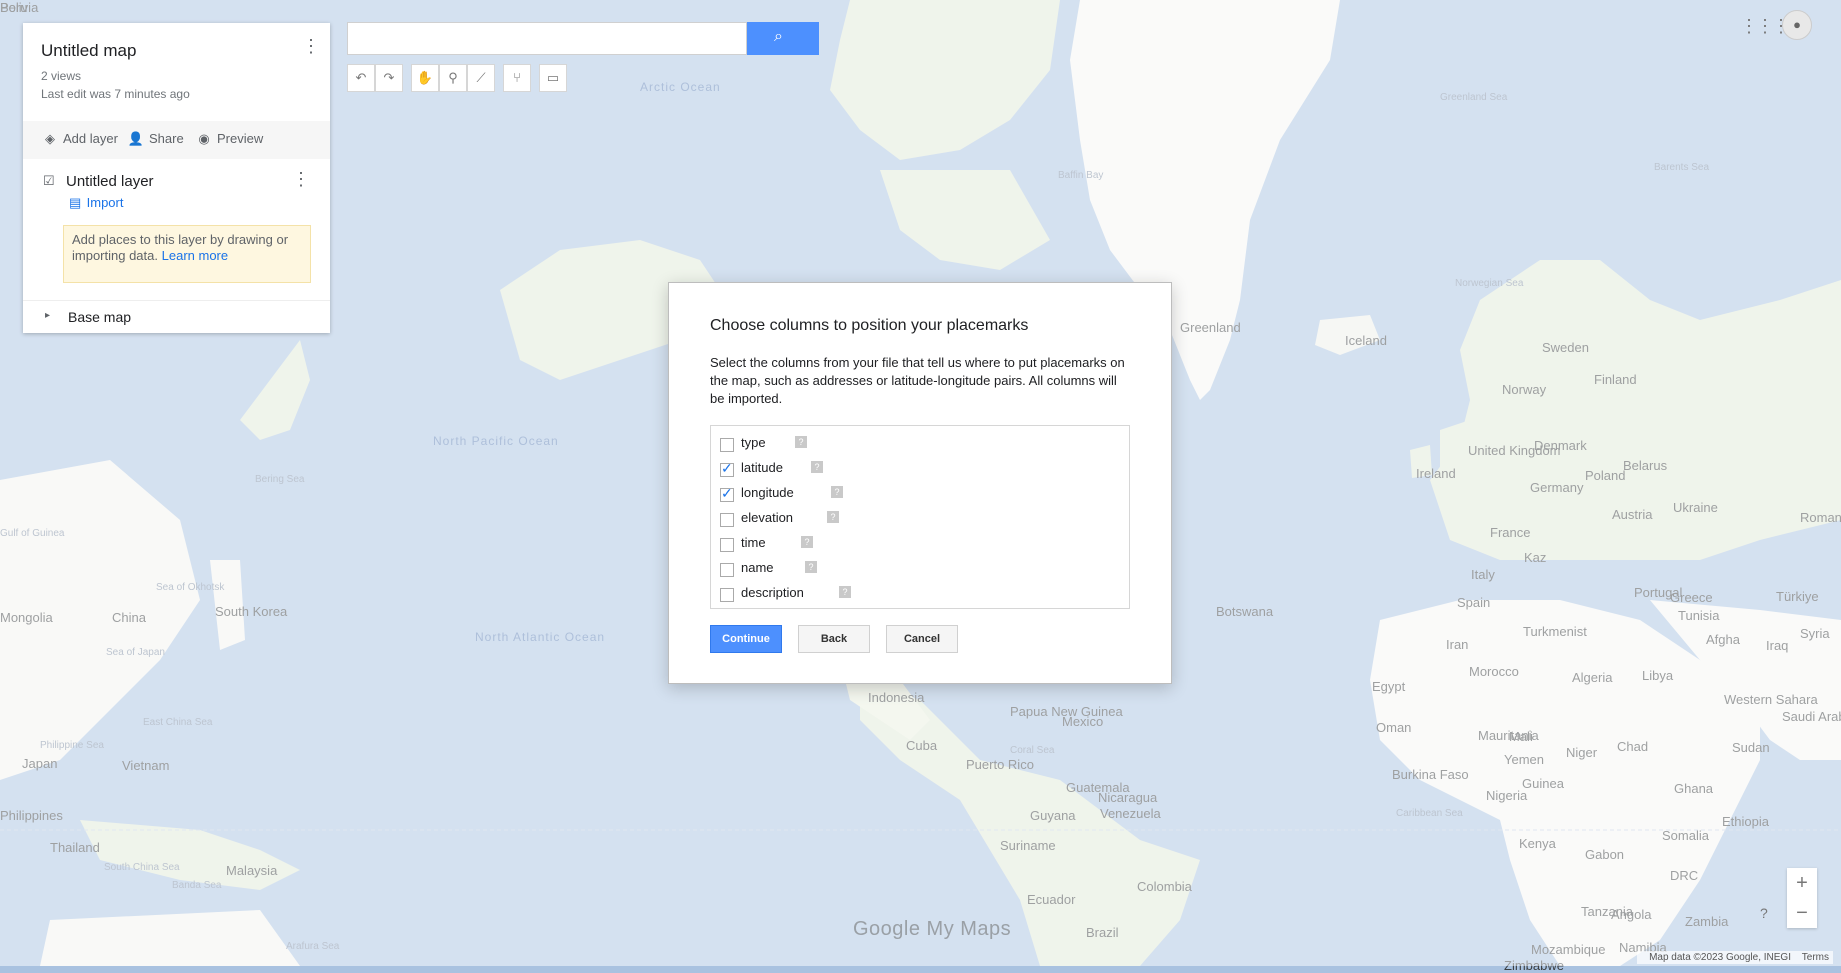 Image resolution: width=1841 pixels, height=973 pixels. I want to click on view-count: 2 views, so click(61, 76).